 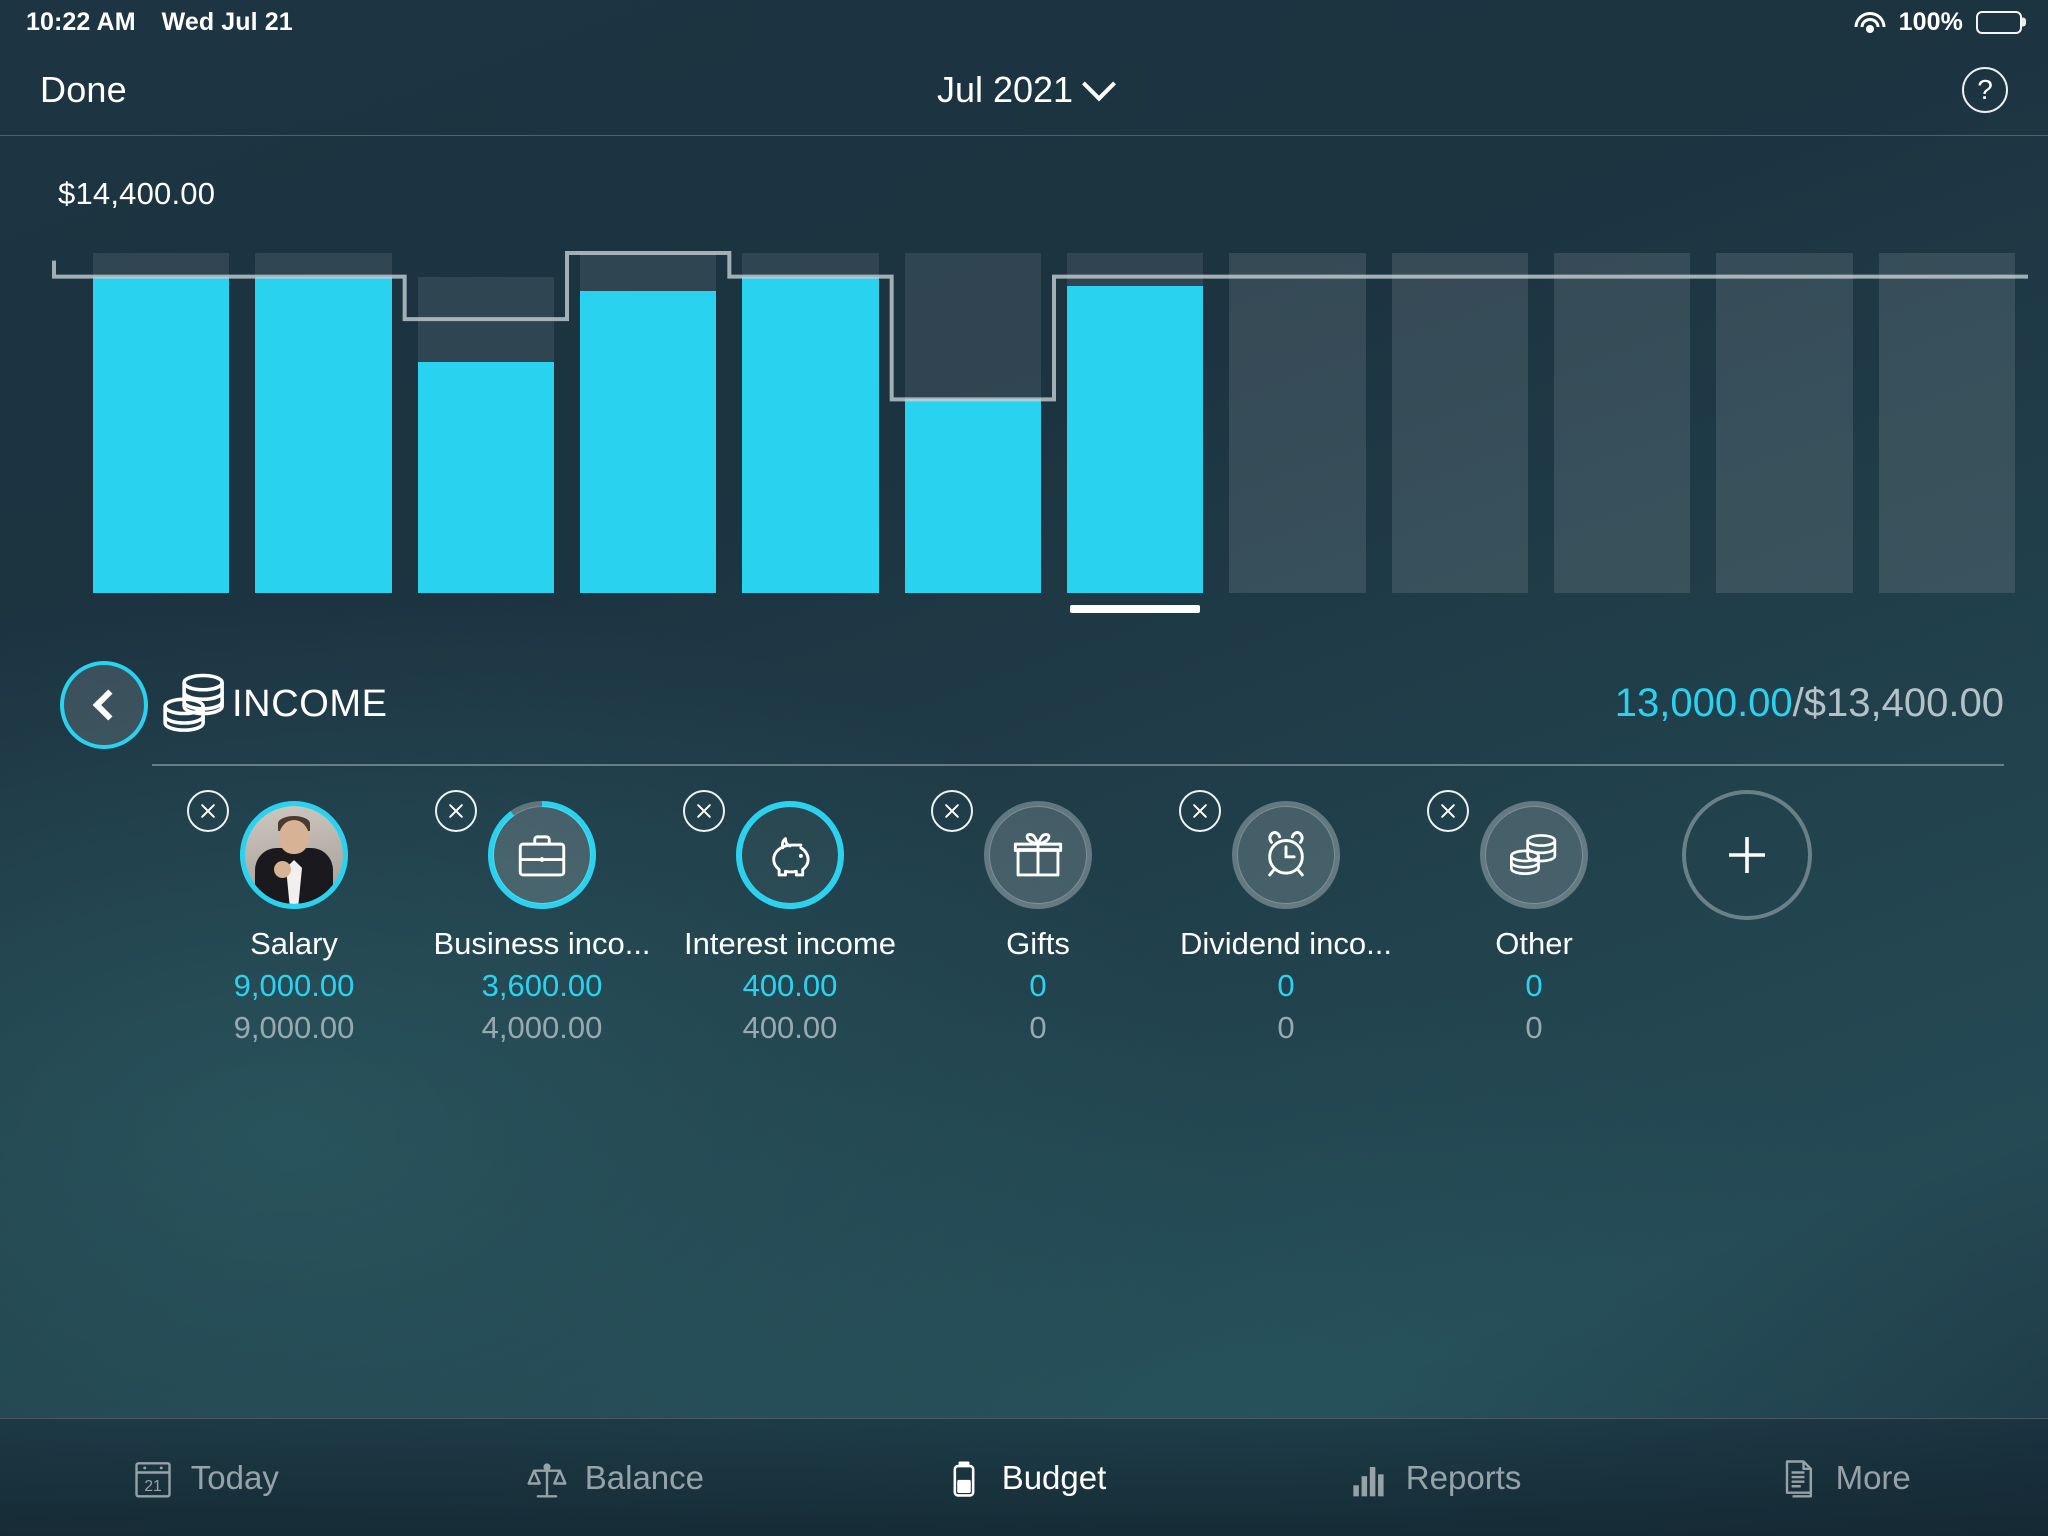 I want to click on chart-bar-nov, so click(x=1784, y=423).